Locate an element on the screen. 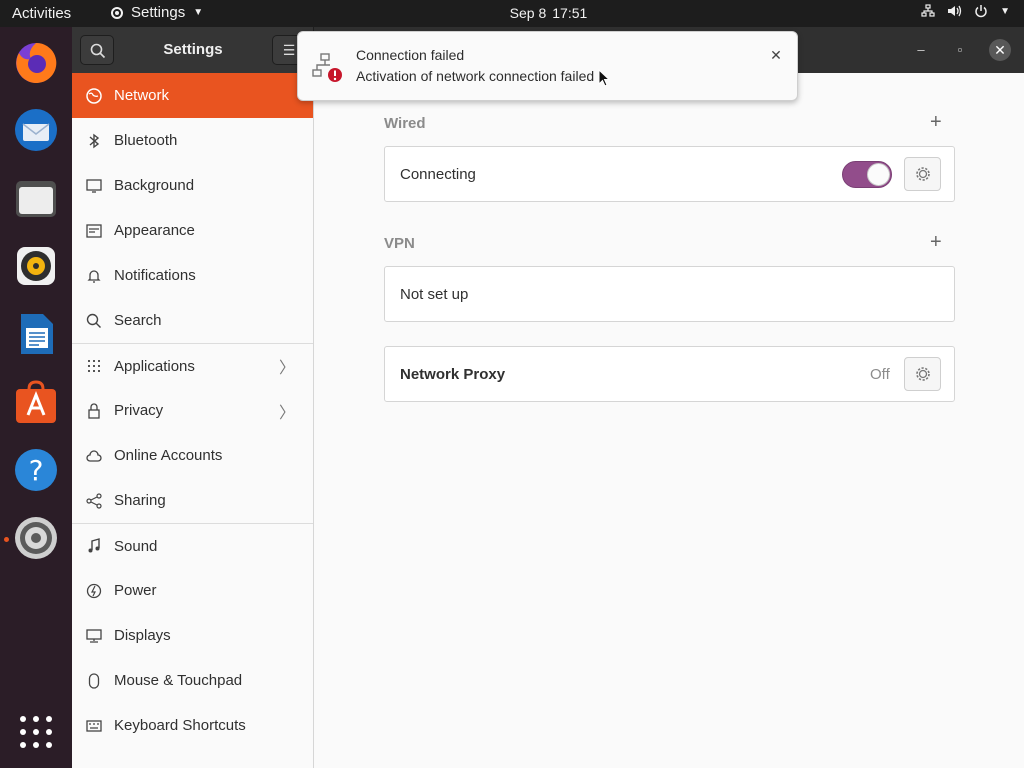 The width and height of the screenshot is (1024, 768). sidebar-item-label: Displays is located at coordinates (142, 635).